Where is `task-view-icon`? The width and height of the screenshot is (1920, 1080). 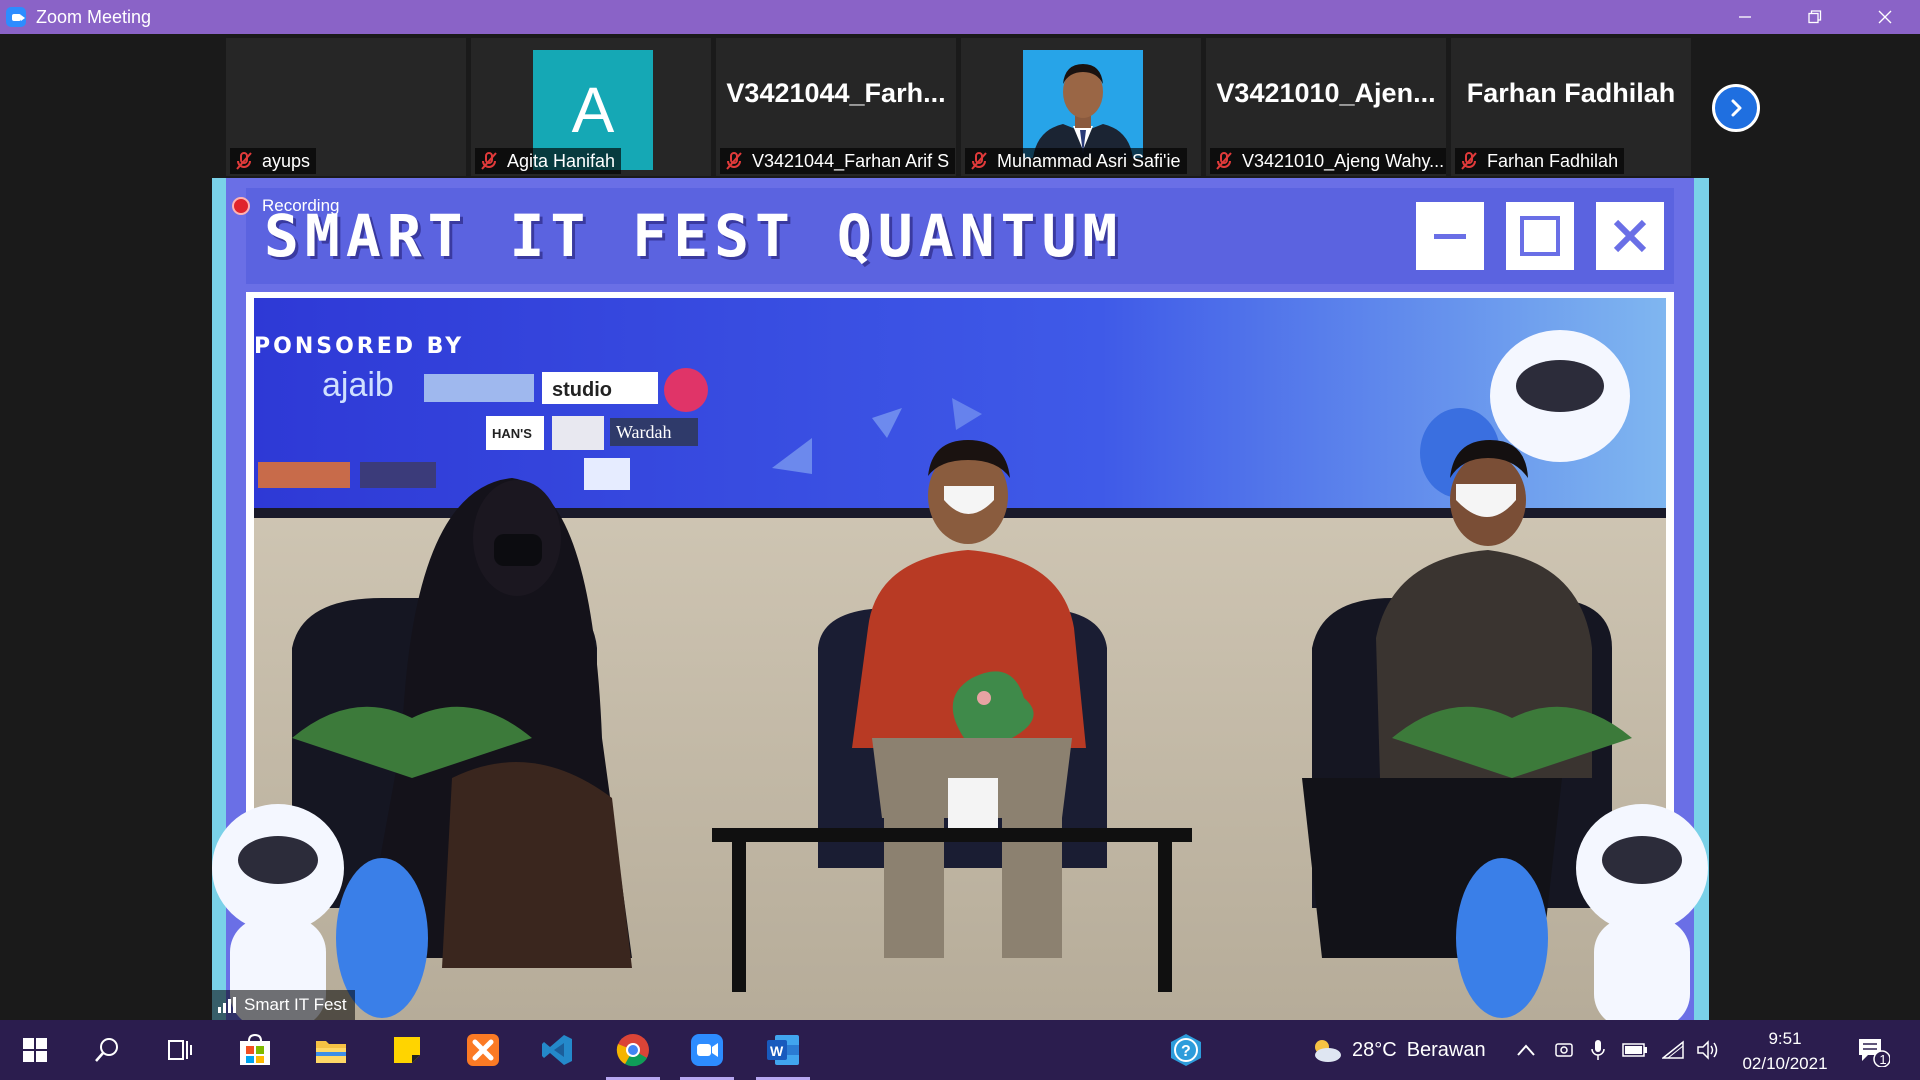 task-view-icon is located at coordinates (180, 1050).